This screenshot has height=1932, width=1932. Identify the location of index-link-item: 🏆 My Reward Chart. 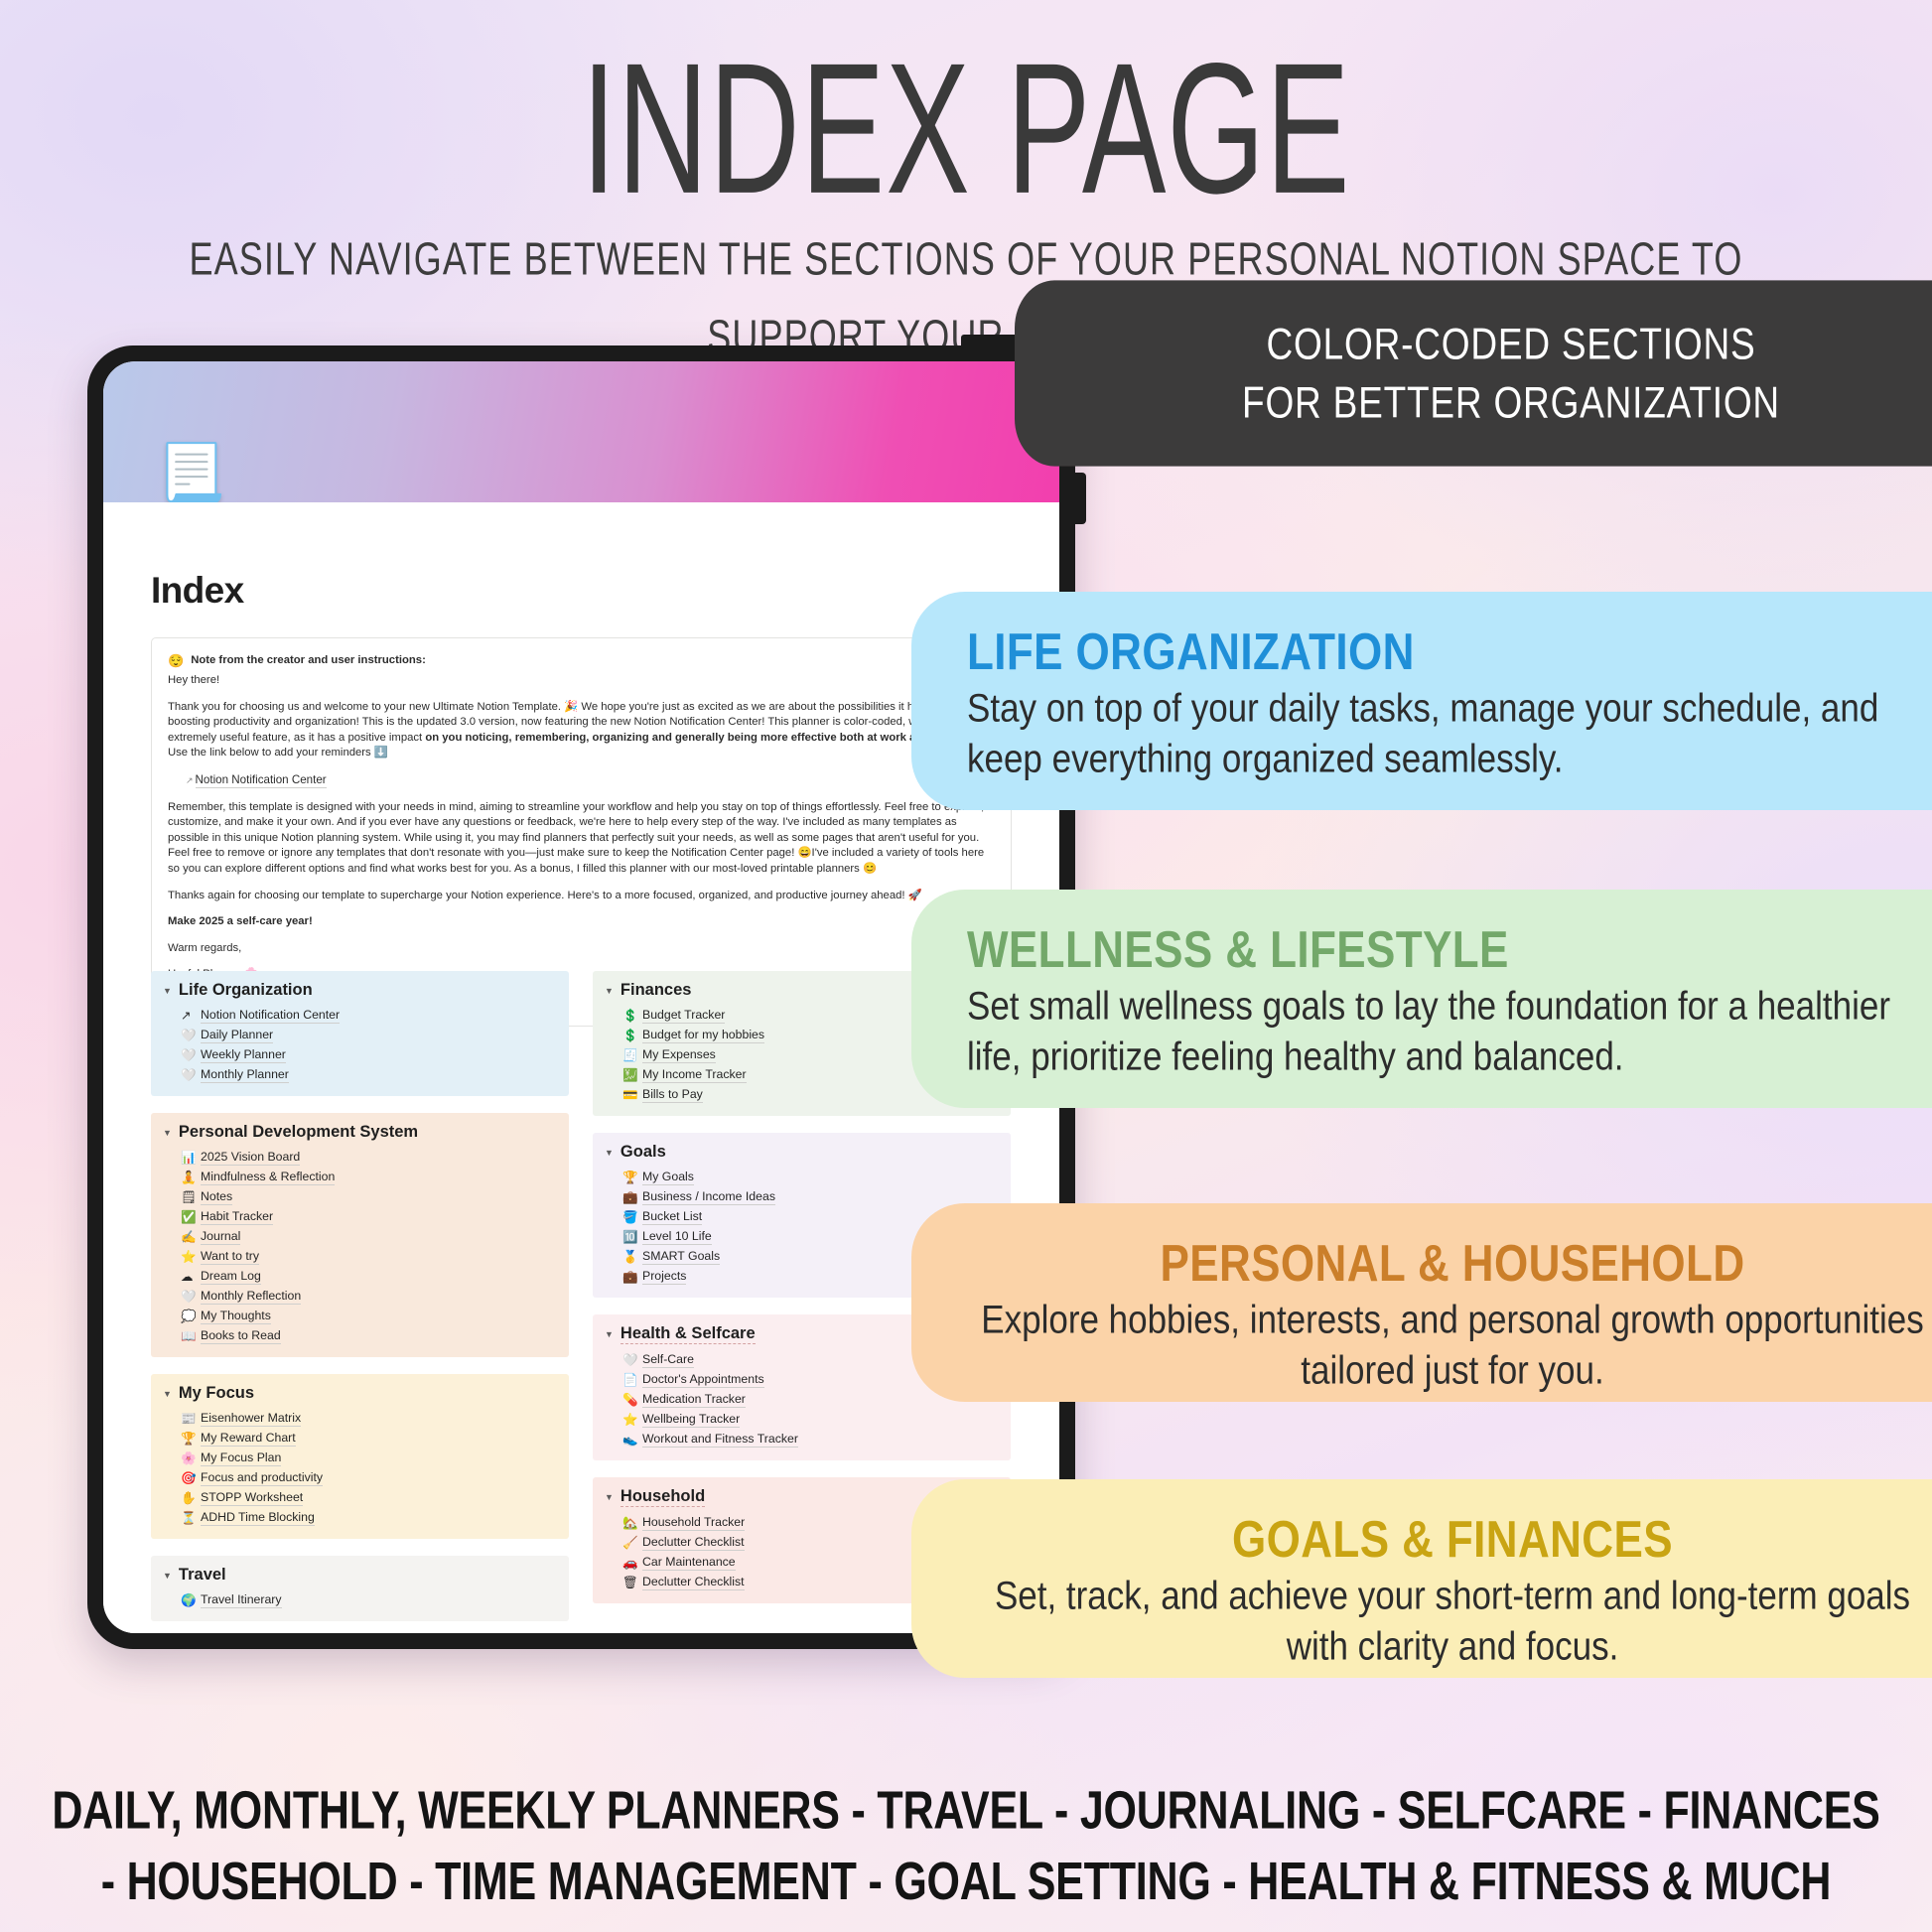
(360, 1439).